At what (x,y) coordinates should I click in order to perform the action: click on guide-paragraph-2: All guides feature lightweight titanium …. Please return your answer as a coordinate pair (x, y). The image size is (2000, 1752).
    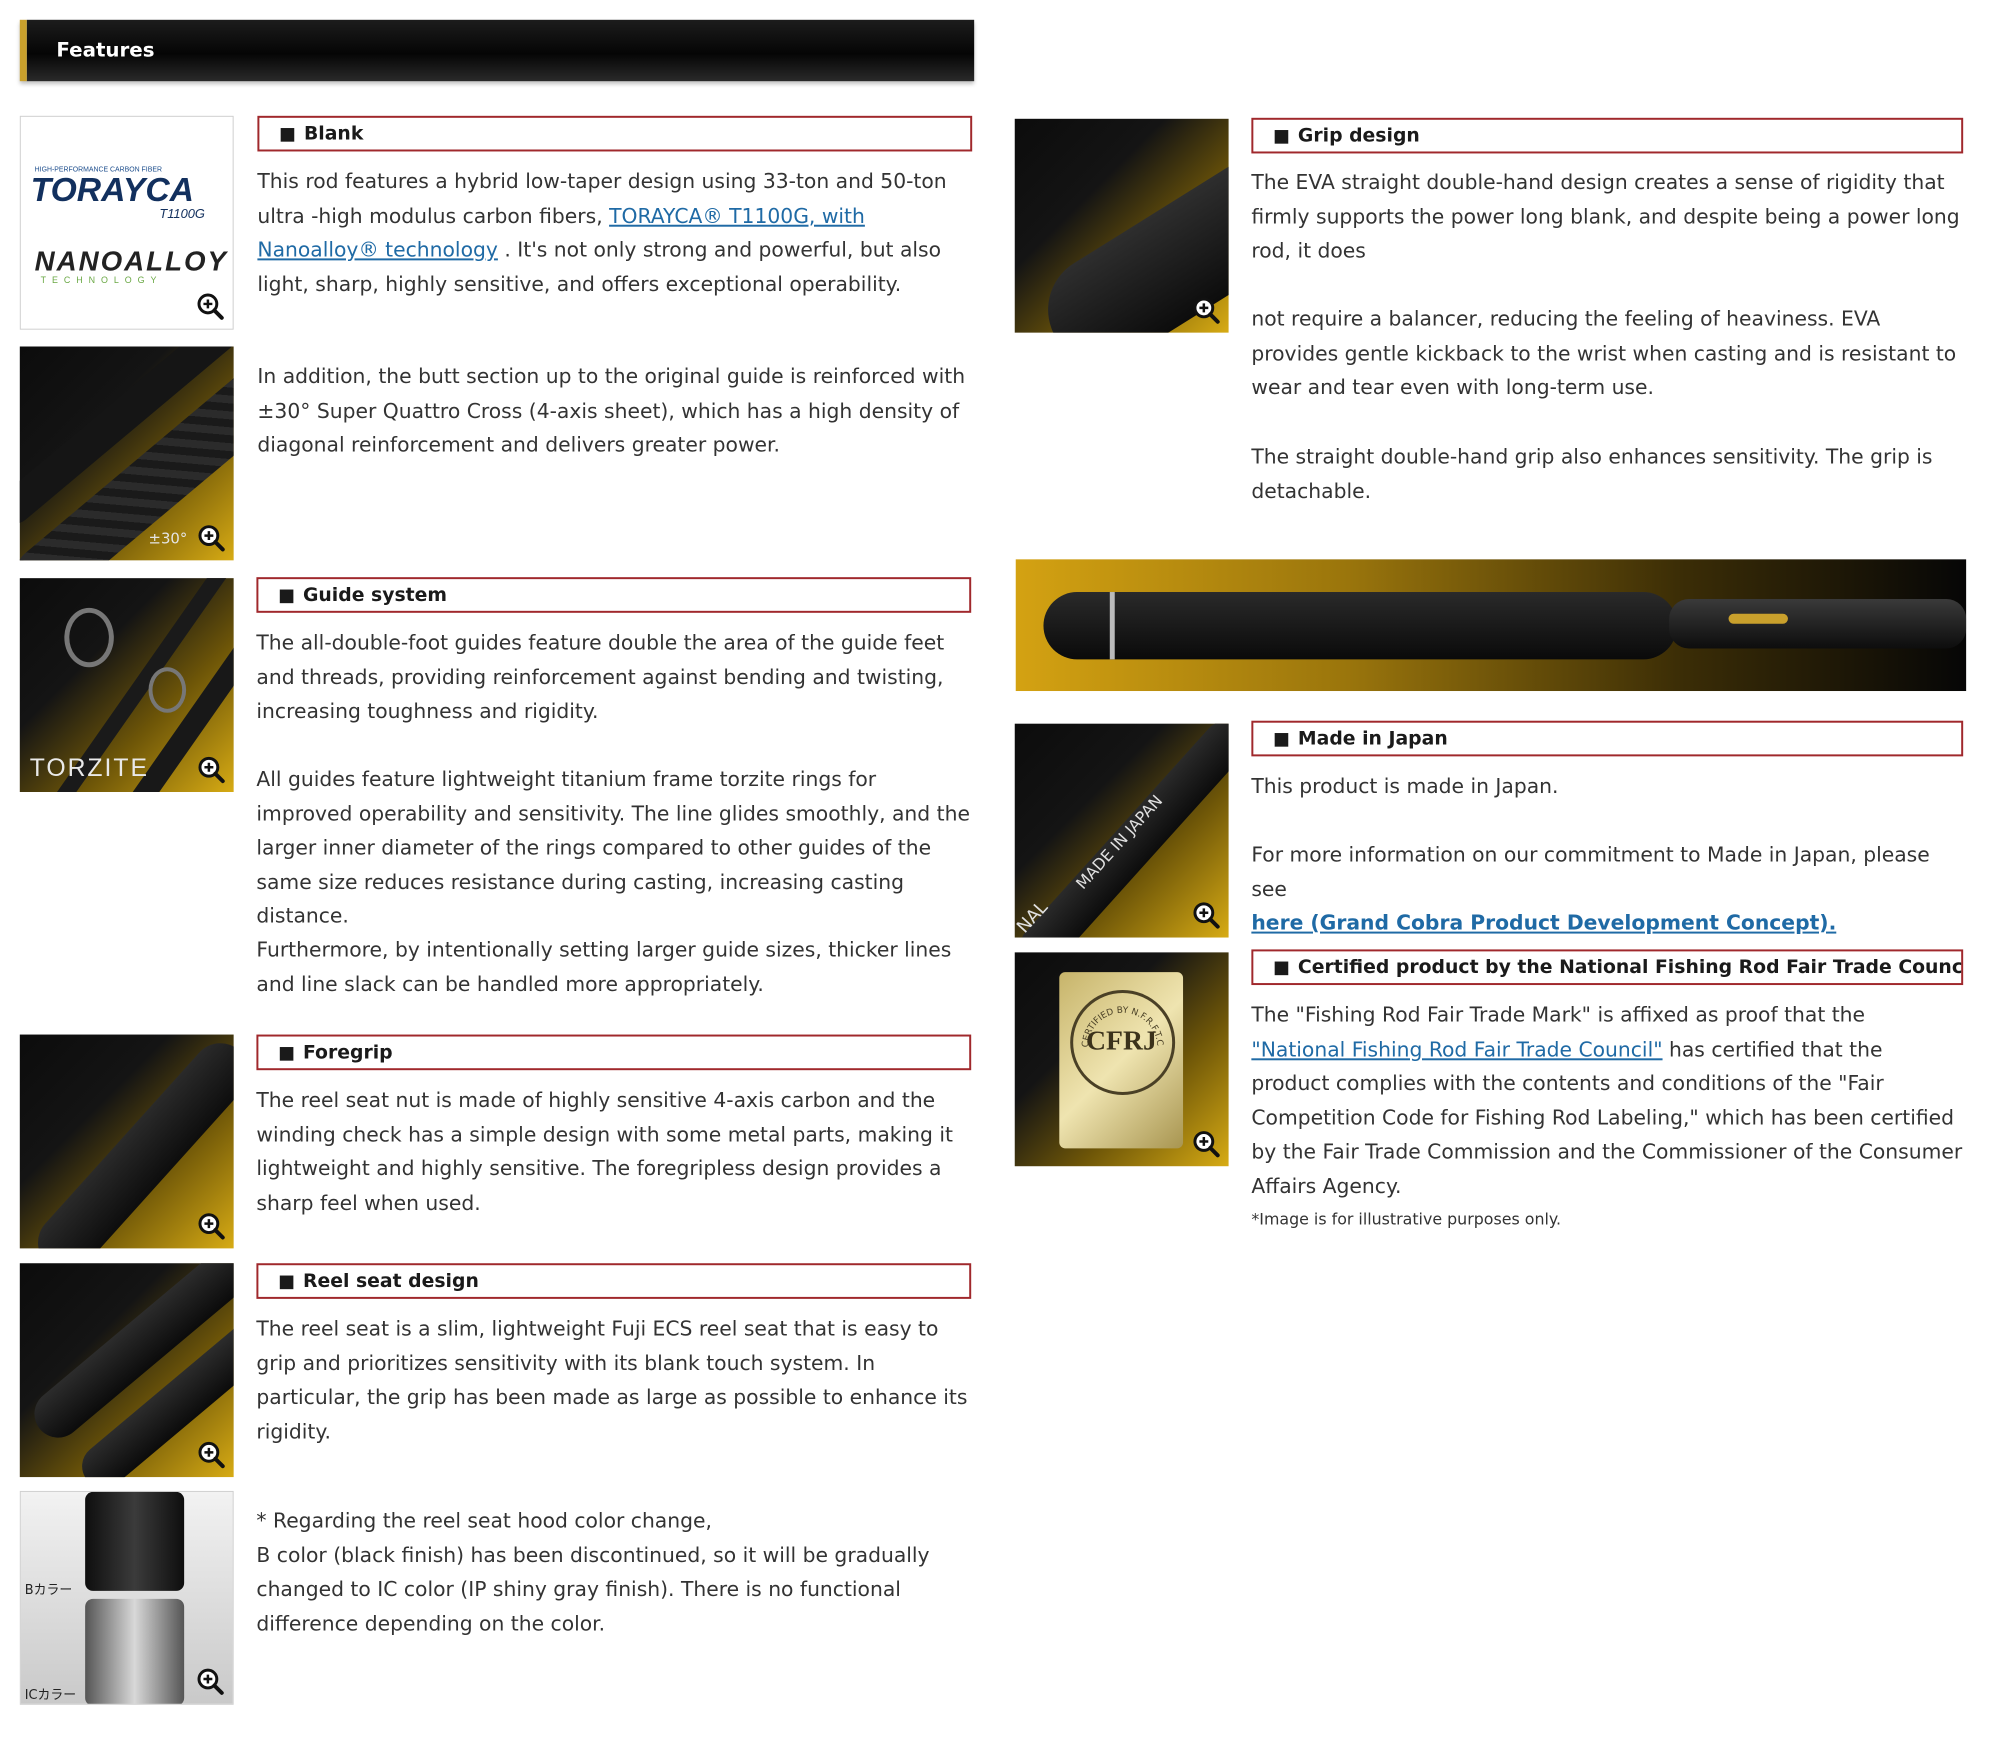
    Looking at the image, I should click on (613, 847).